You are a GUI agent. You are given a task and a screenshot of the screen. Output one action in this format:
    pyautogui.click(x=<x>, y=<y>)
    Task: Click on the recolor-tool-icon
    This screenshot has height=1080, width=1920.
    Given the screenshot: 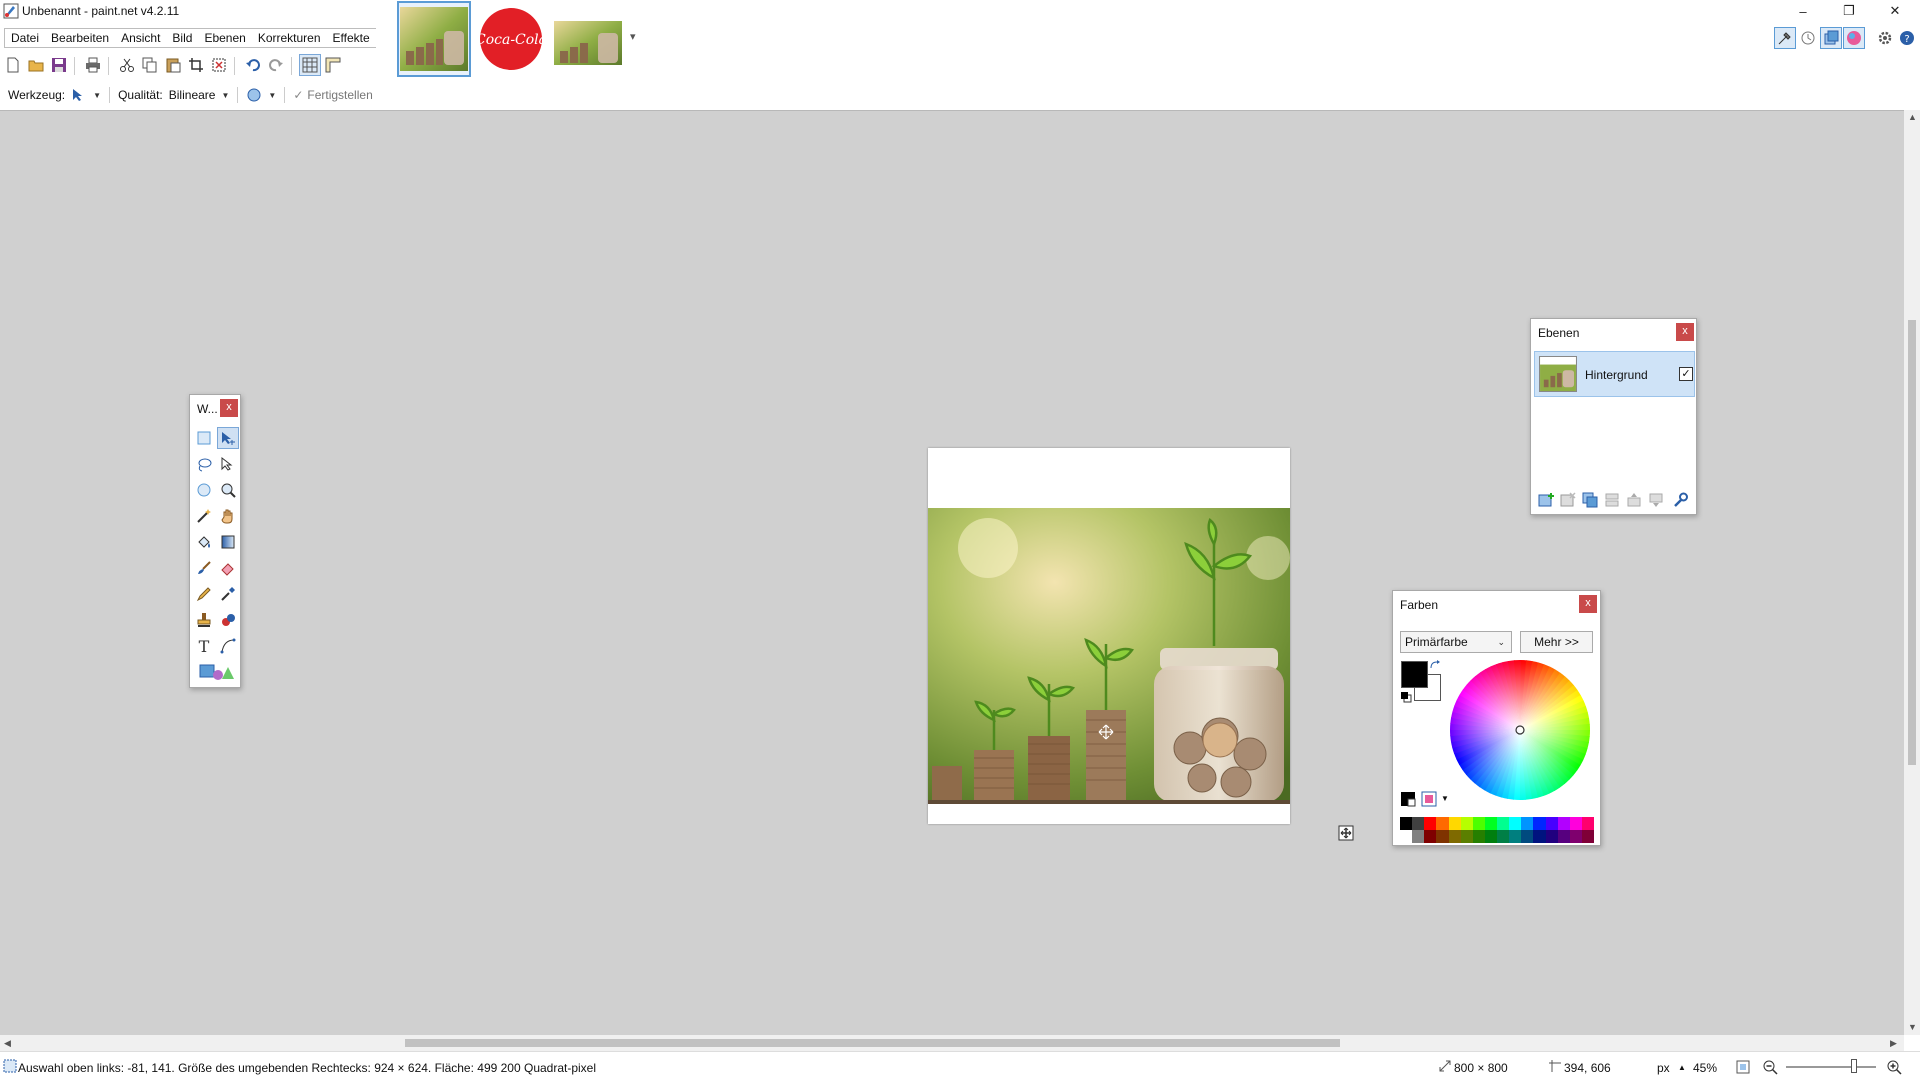 What is the action you would take?
    pyautogui.click(x=228, y=620)
    